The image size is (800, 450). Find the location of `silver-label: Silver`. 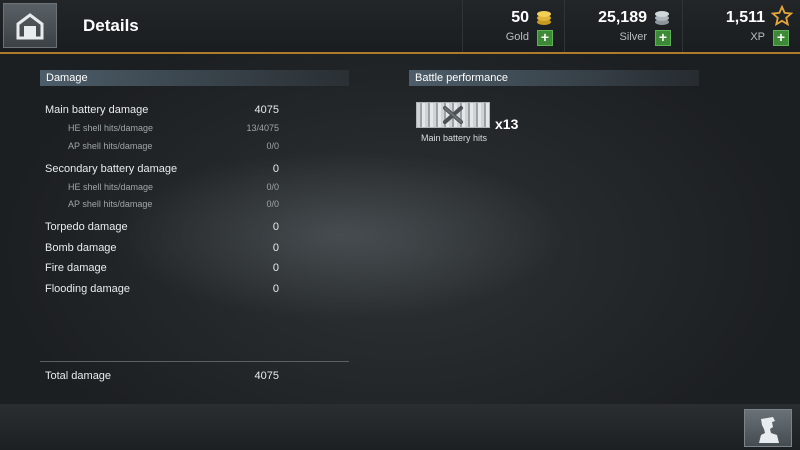

silver-label: Silver is located at coordinates (633, 37).